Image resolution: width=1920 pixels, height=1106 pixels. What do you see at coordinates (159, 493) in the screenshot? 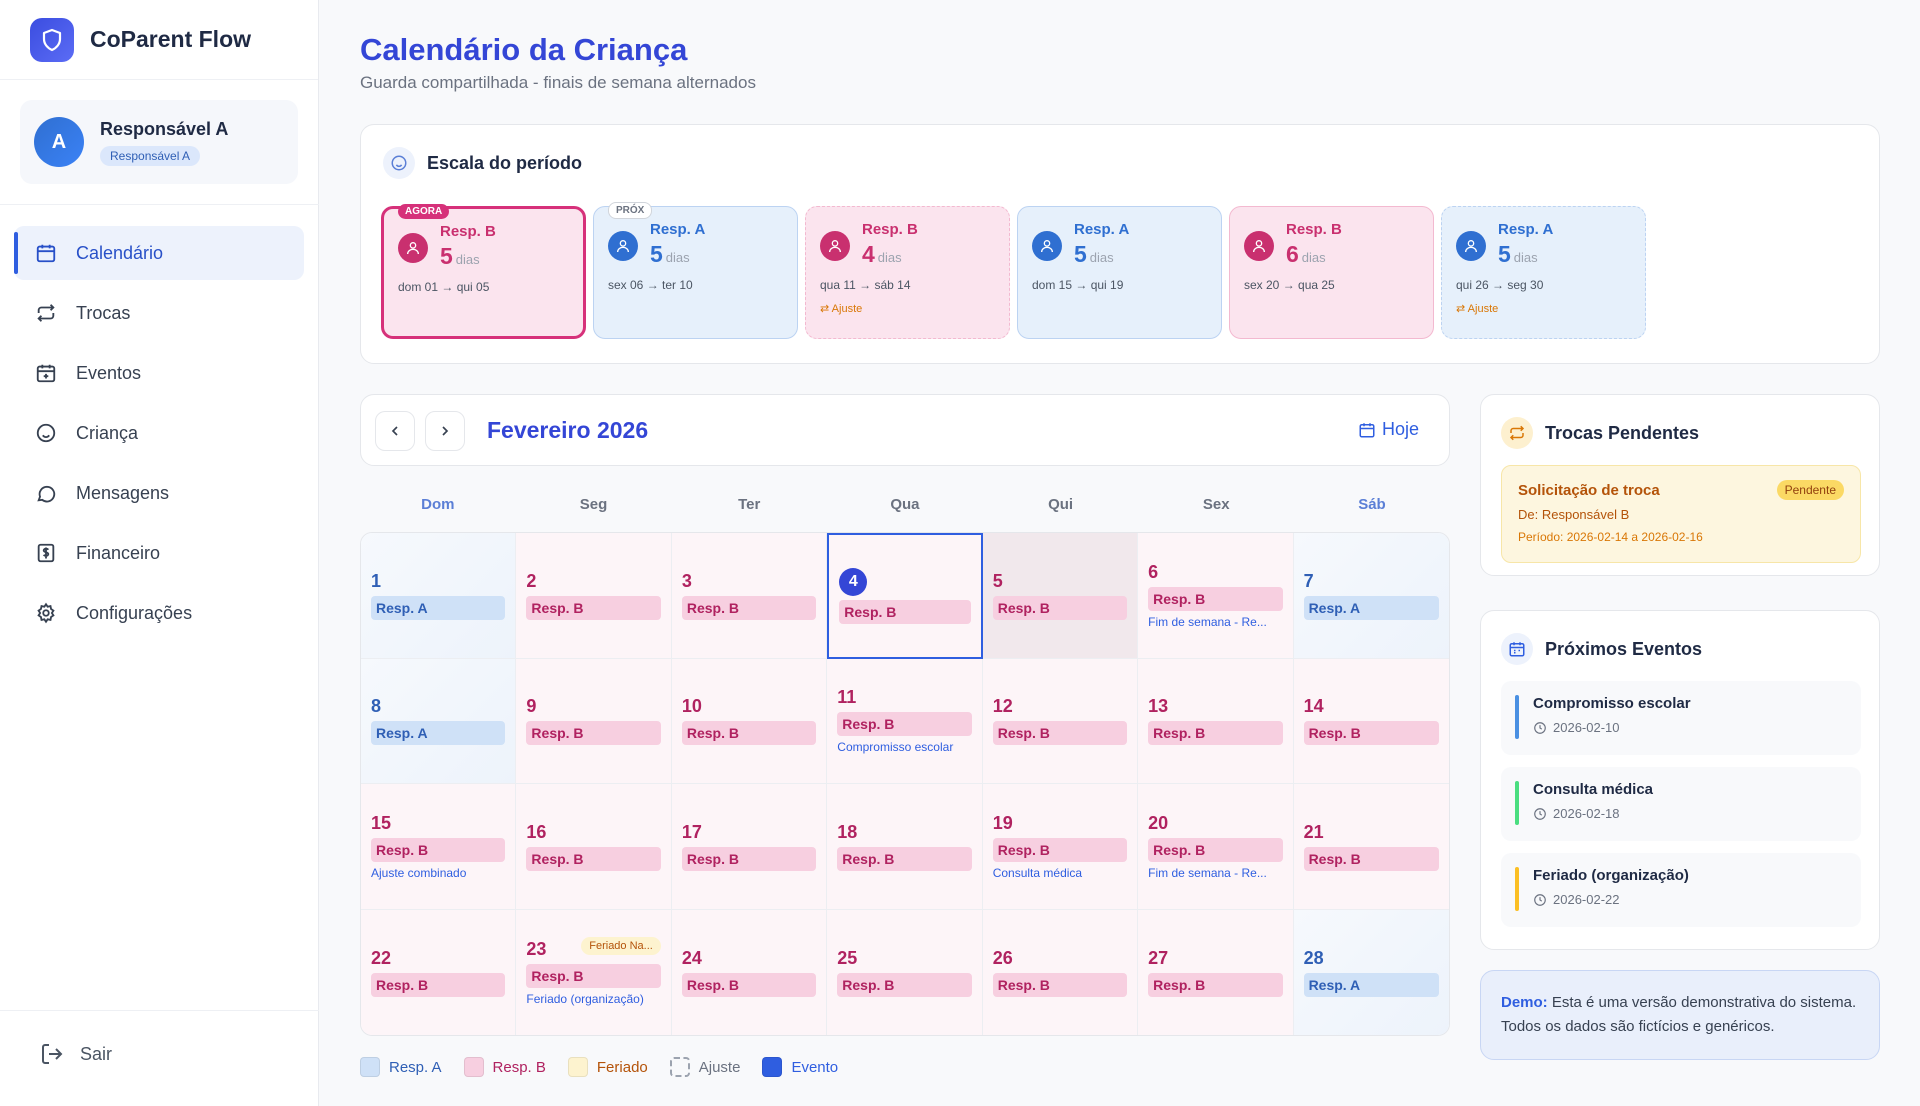
I see `sidebar-item-mensagens: Mensagens` at bounding box center [159, 493].